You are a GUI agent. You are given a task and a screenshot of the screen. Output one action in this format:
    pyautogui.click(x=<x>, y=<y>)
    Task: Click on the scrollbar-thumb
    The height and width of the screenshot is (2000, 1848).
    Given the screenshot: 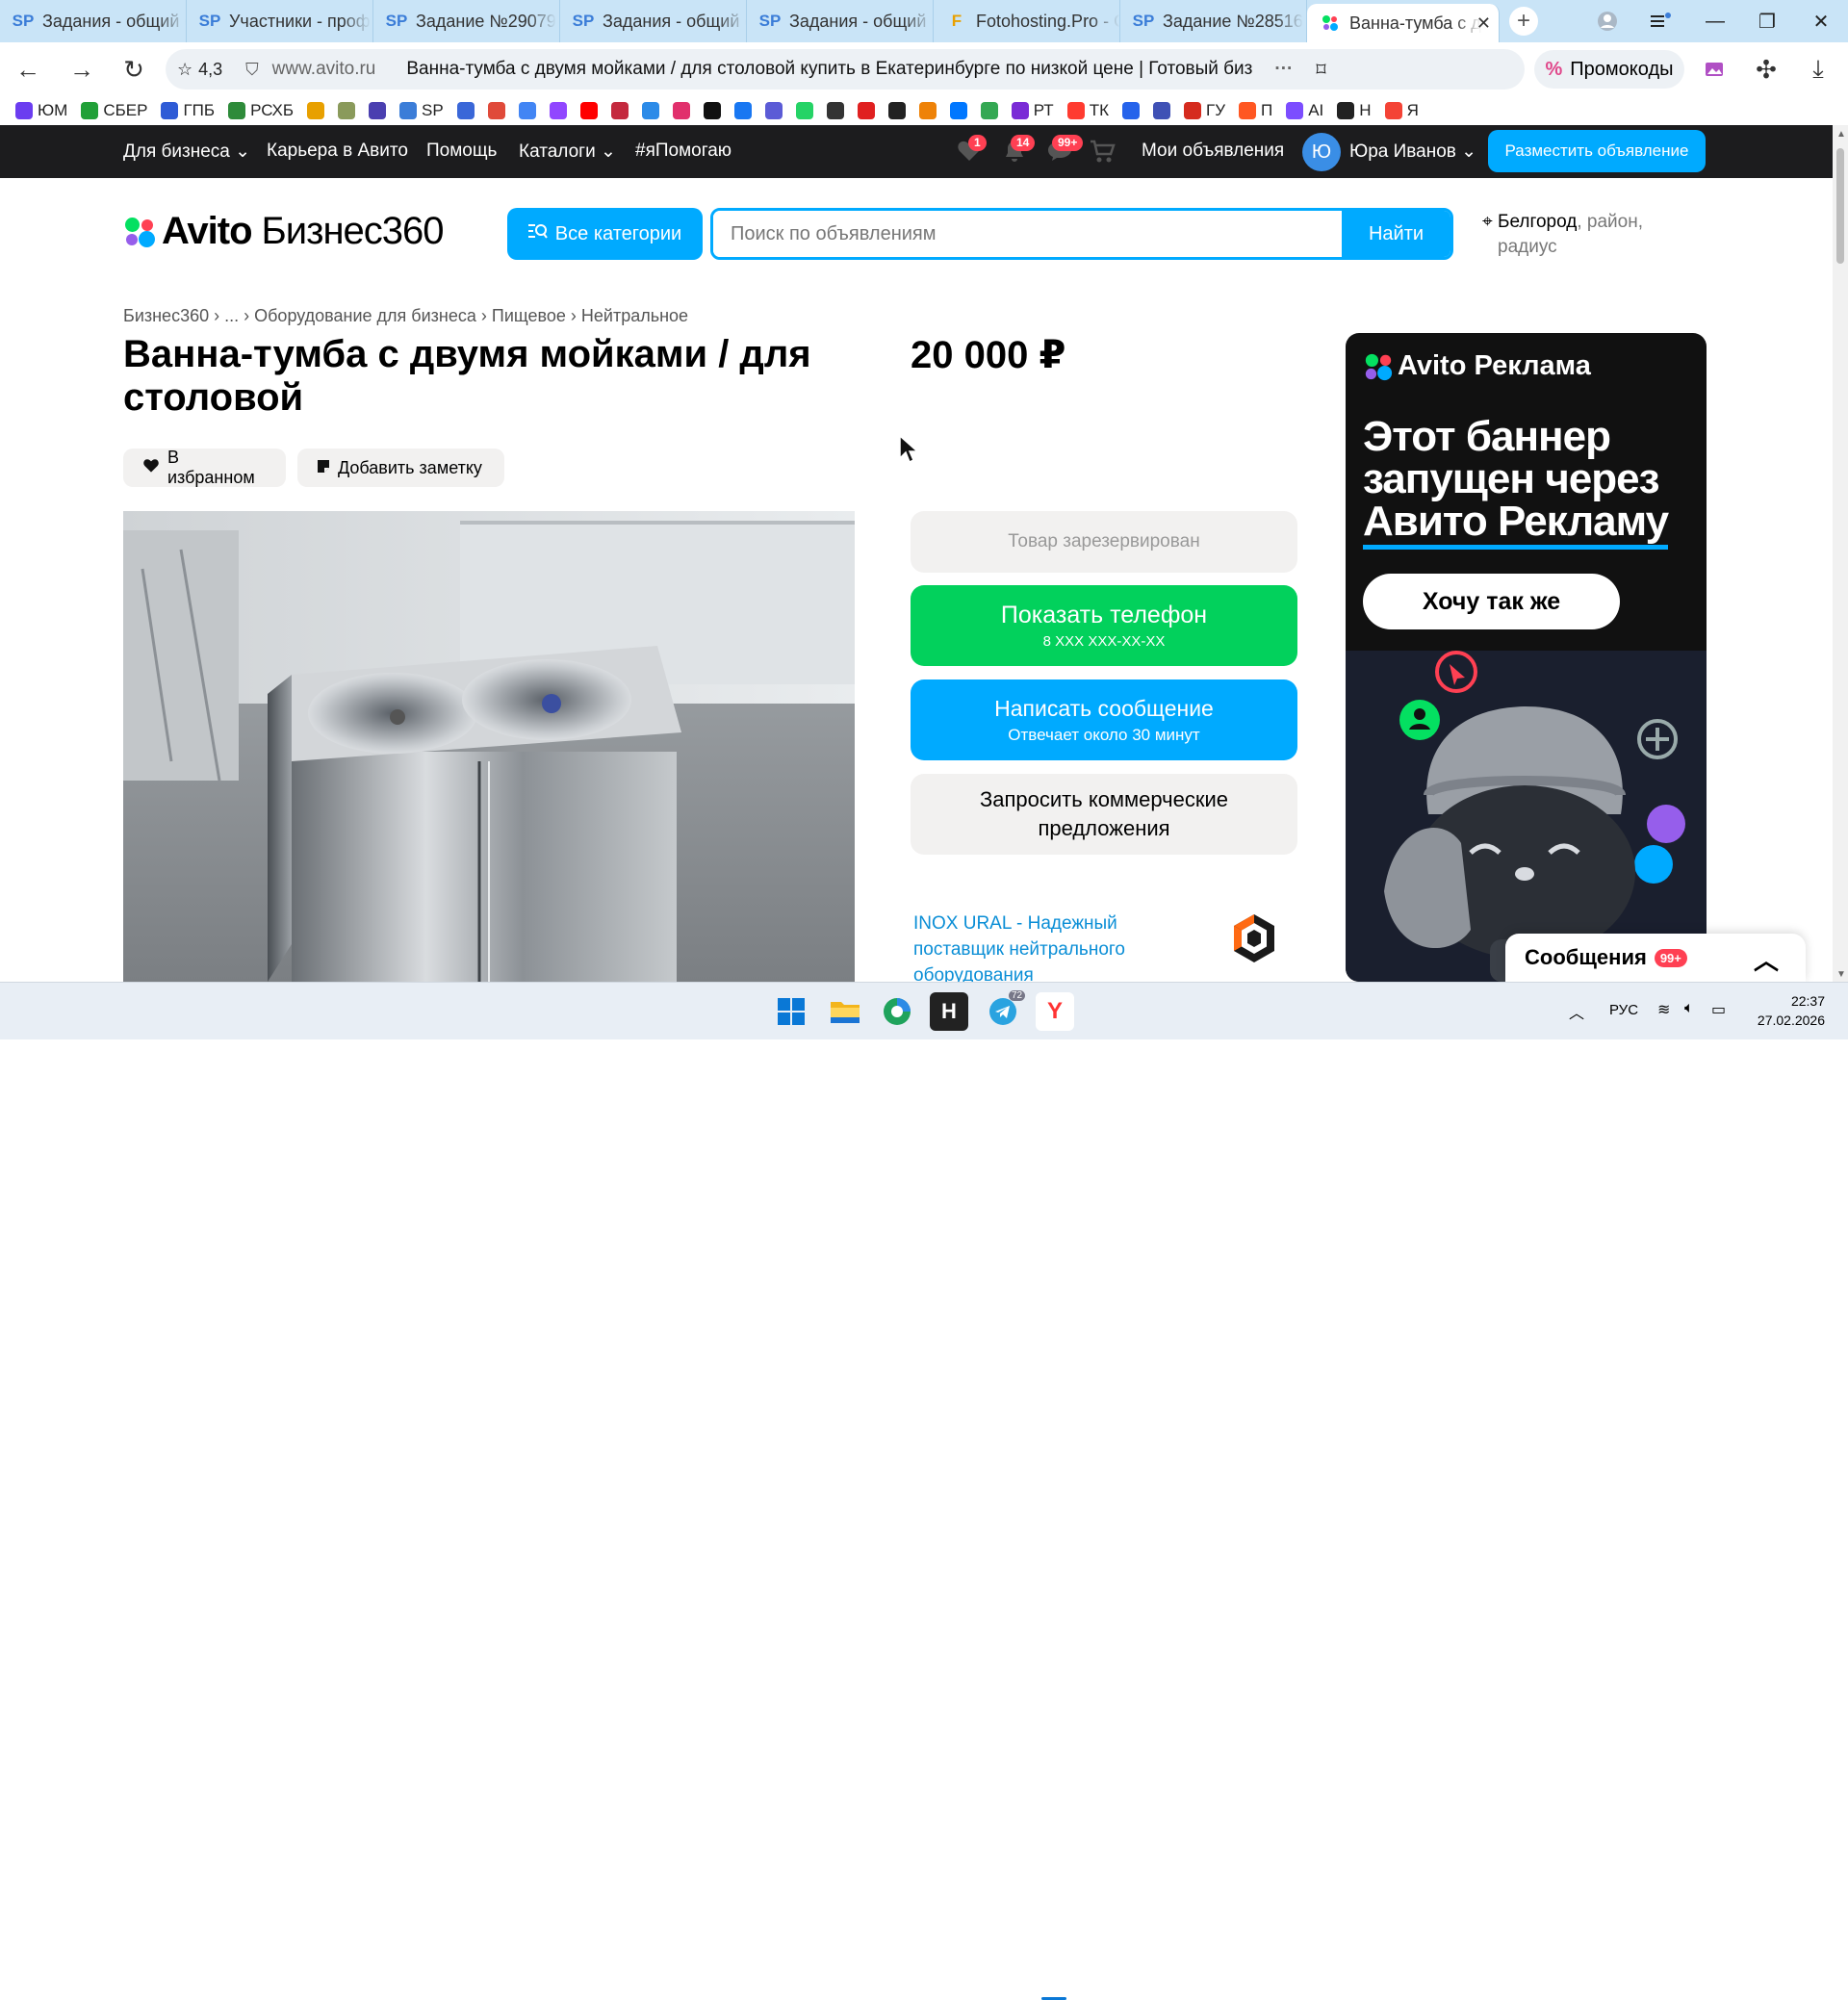 What is the action you would take?
    pyautogui.click(x=1840, y=206)
    